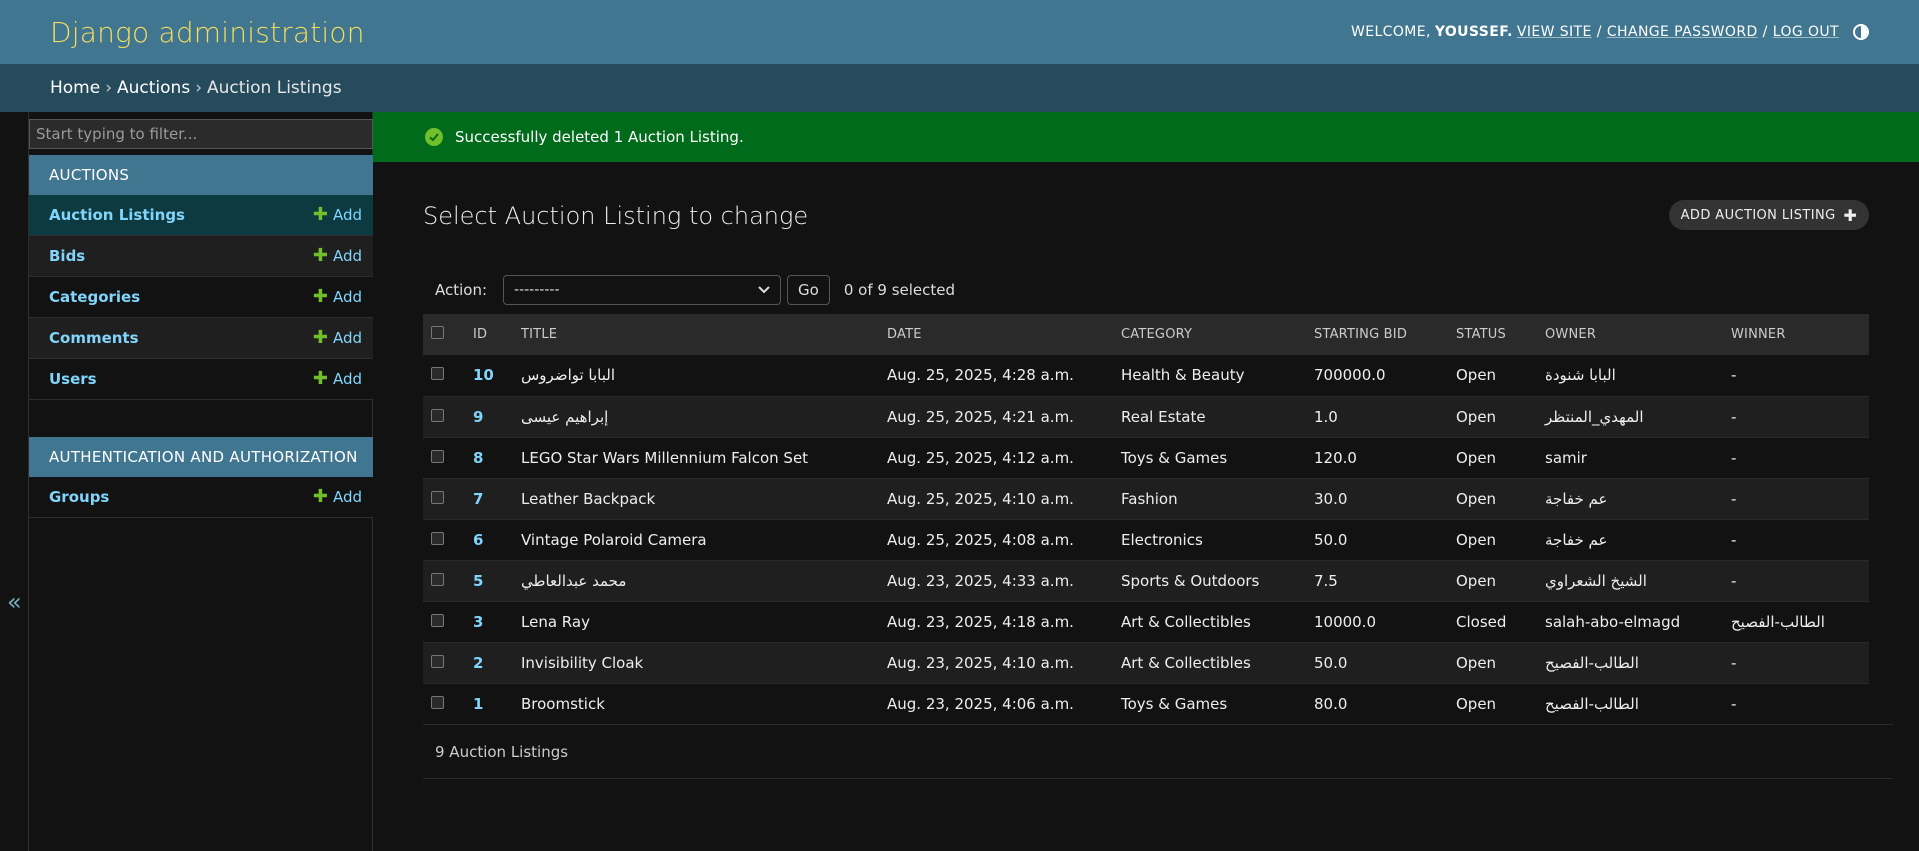 This screenshot has height=851, width=1919. What do you see at coordinates (73, 379) in the screenshot?
I see `sidebar-item-label: Users` at bounding box center [73, 379].